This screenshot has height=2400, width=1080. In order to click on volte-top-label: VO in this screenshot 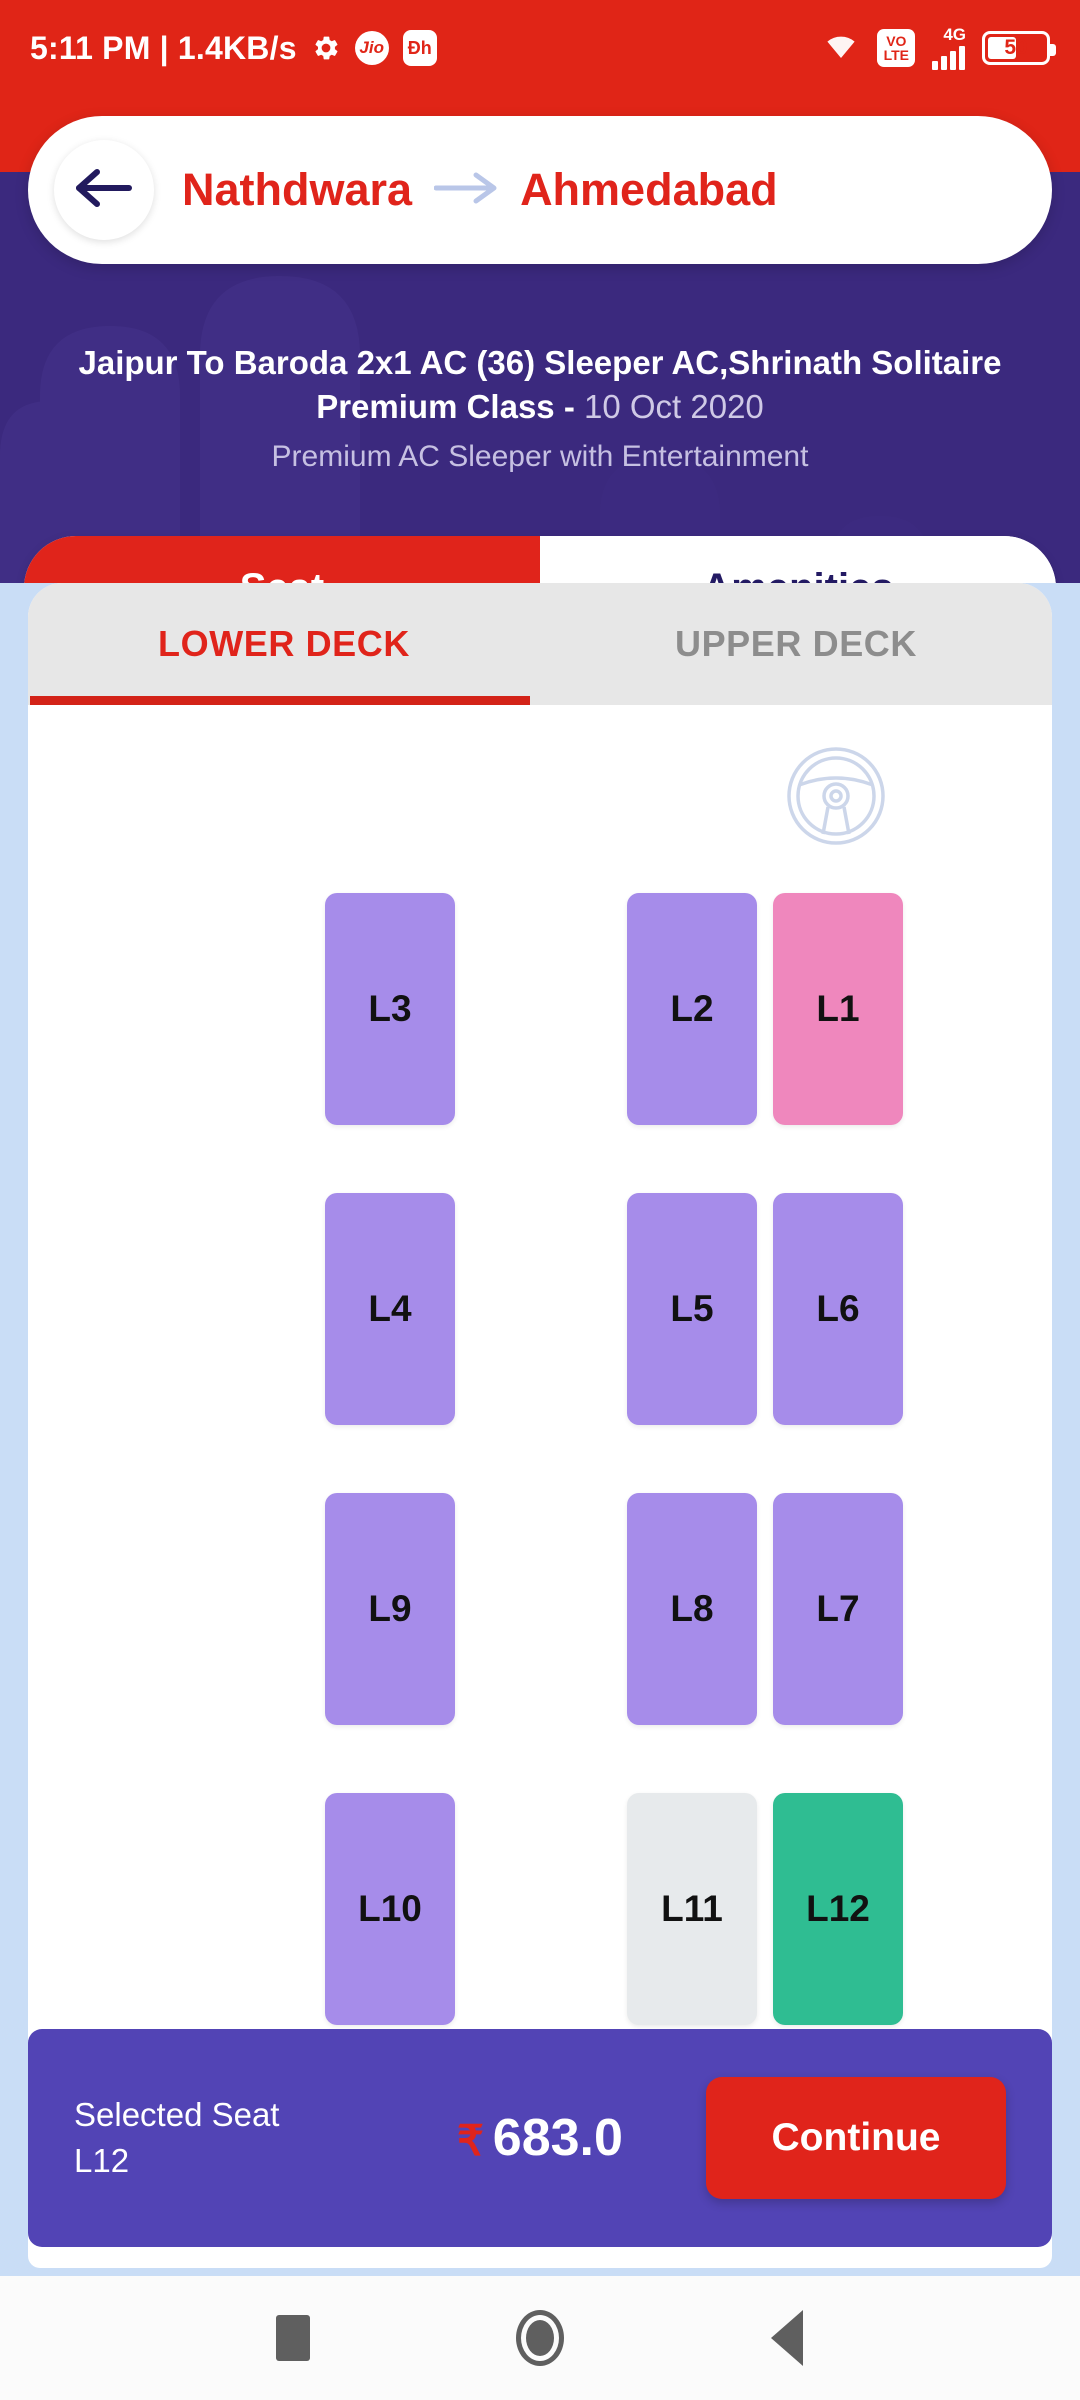, I will do `click(896, 41)`.